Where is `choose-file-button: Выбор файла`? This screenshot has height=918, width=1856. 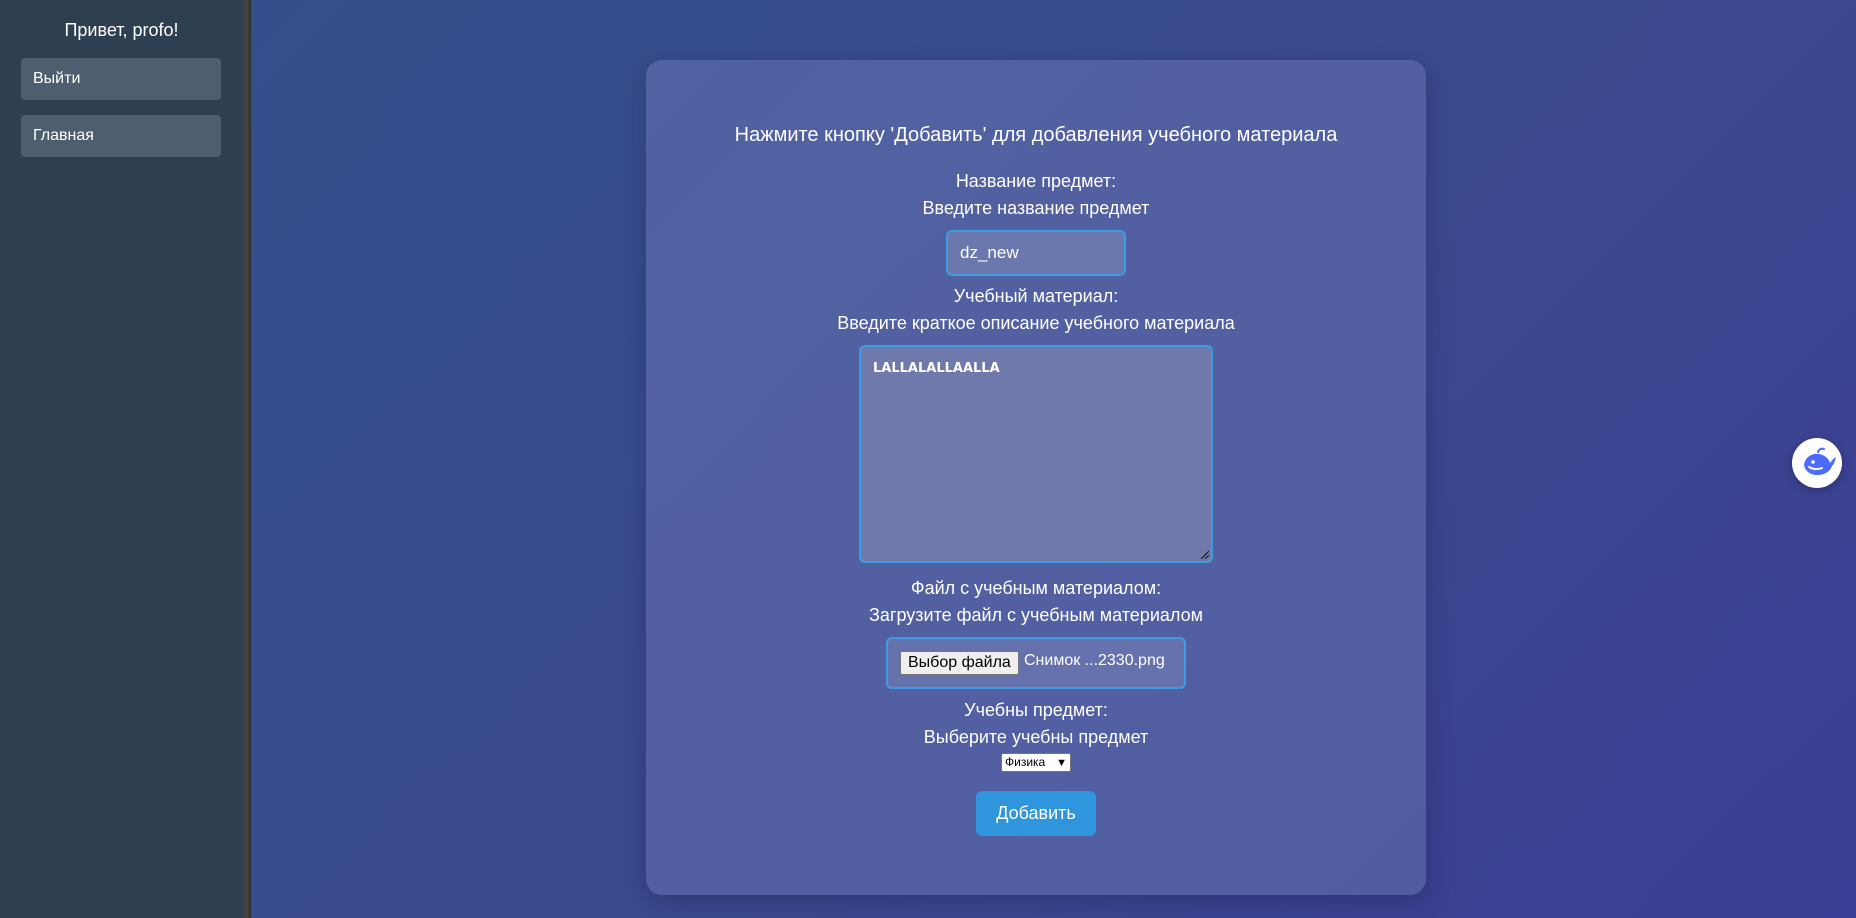 choose-file-button: Выбор файла is located at coordinates (959, 663).